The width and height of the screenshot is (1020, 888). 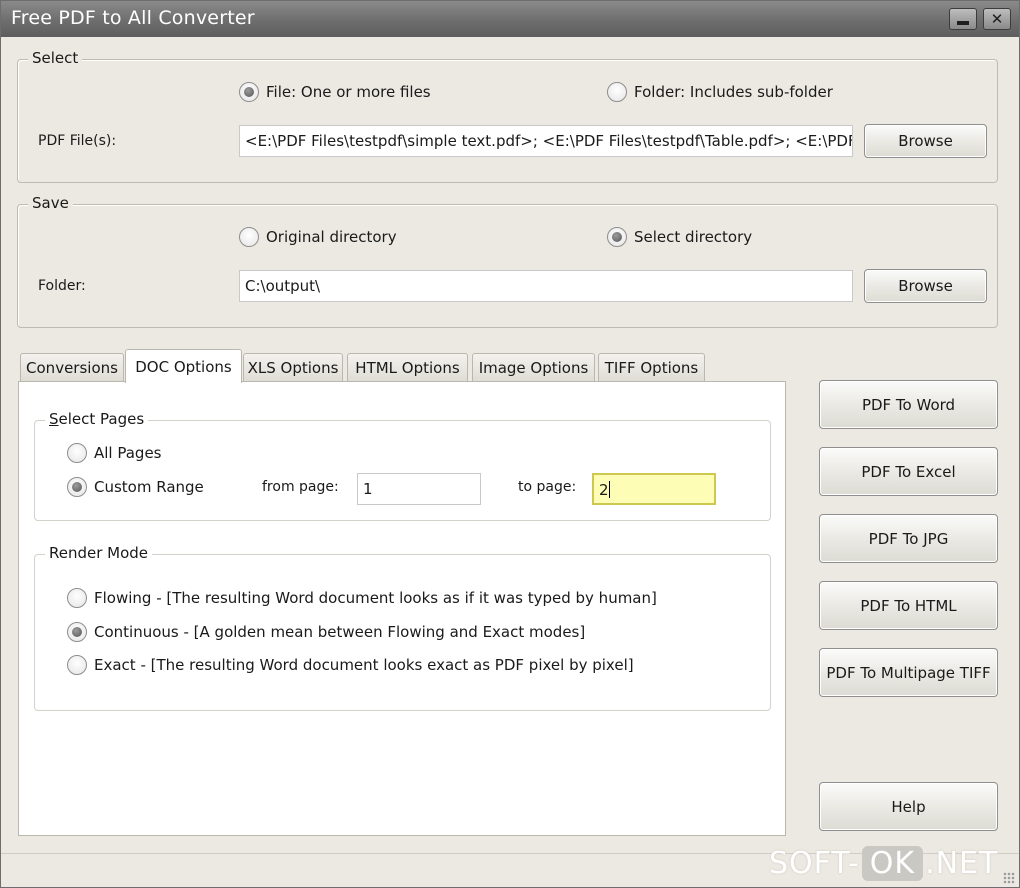 What do you see at coordinates (547, 487) in the screenshot?
I see `to-page-label: to page:` at bounding box center [547, 487].